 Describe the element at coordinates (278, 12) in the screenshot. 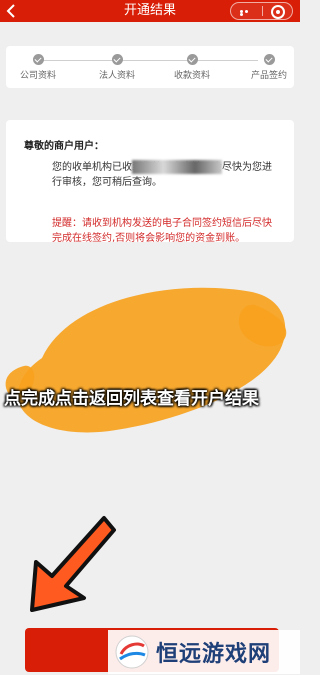

I see `close-circle-icon` at that location.